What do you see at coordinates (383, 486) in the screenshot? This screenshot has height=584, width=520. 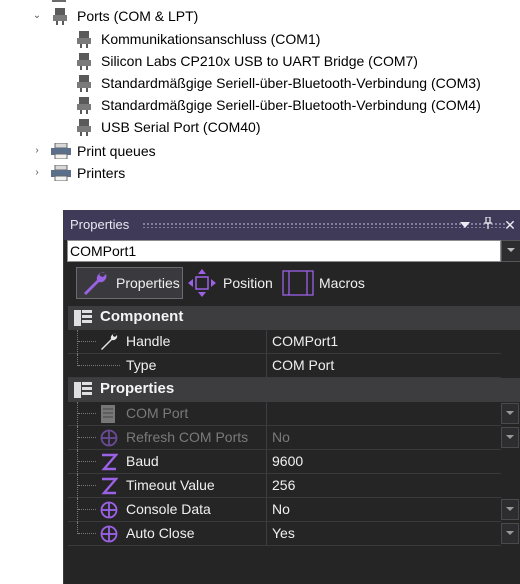 I see `property-value-cell: 256` at bounding box center [383, 486].